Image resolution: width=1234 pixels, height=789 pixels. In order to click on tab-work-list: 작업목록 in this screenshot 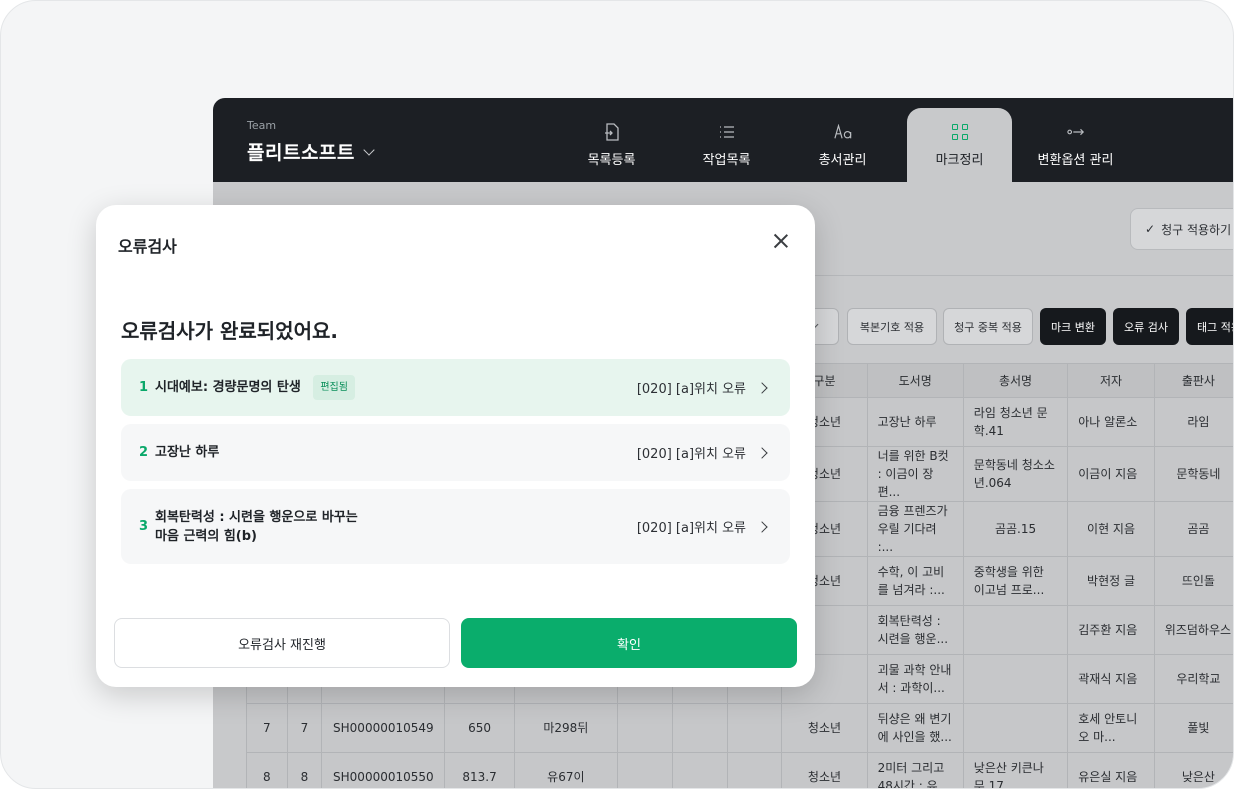, I will do `click(726, 145)`.